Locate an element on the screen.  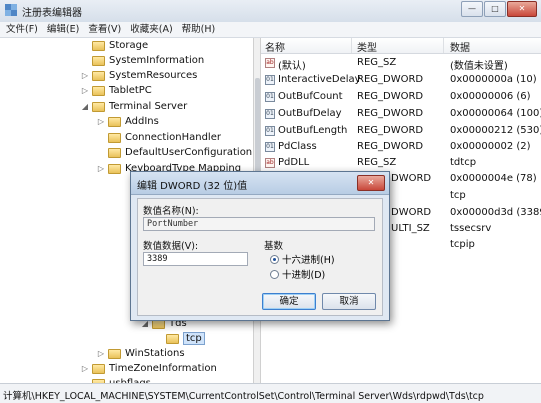
column-data: 数据 is located at coordinates (460, 46).